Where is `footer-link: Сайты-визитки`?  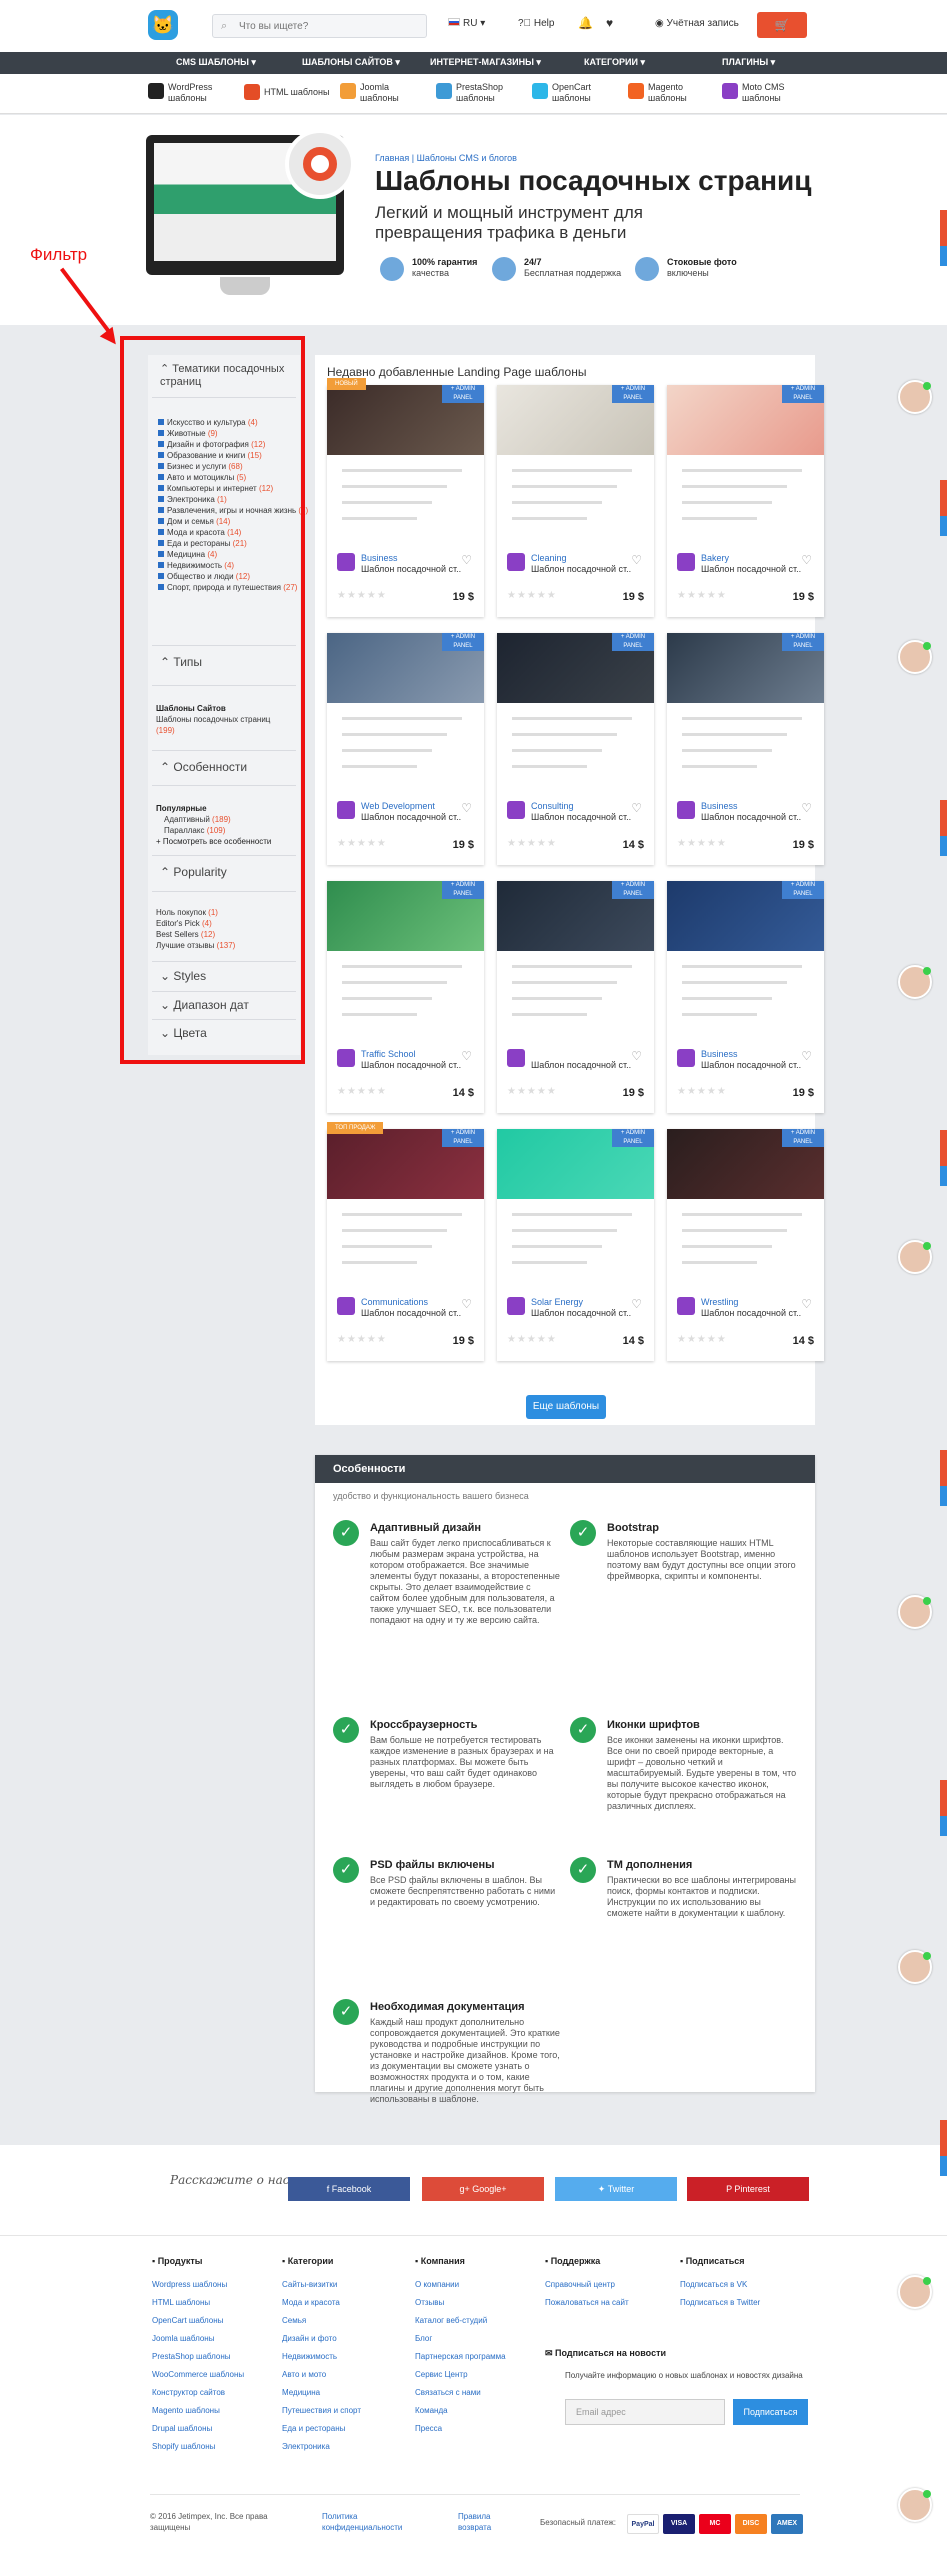 footer-link: Сайты-визитки is located at coordinates (321, 2285).